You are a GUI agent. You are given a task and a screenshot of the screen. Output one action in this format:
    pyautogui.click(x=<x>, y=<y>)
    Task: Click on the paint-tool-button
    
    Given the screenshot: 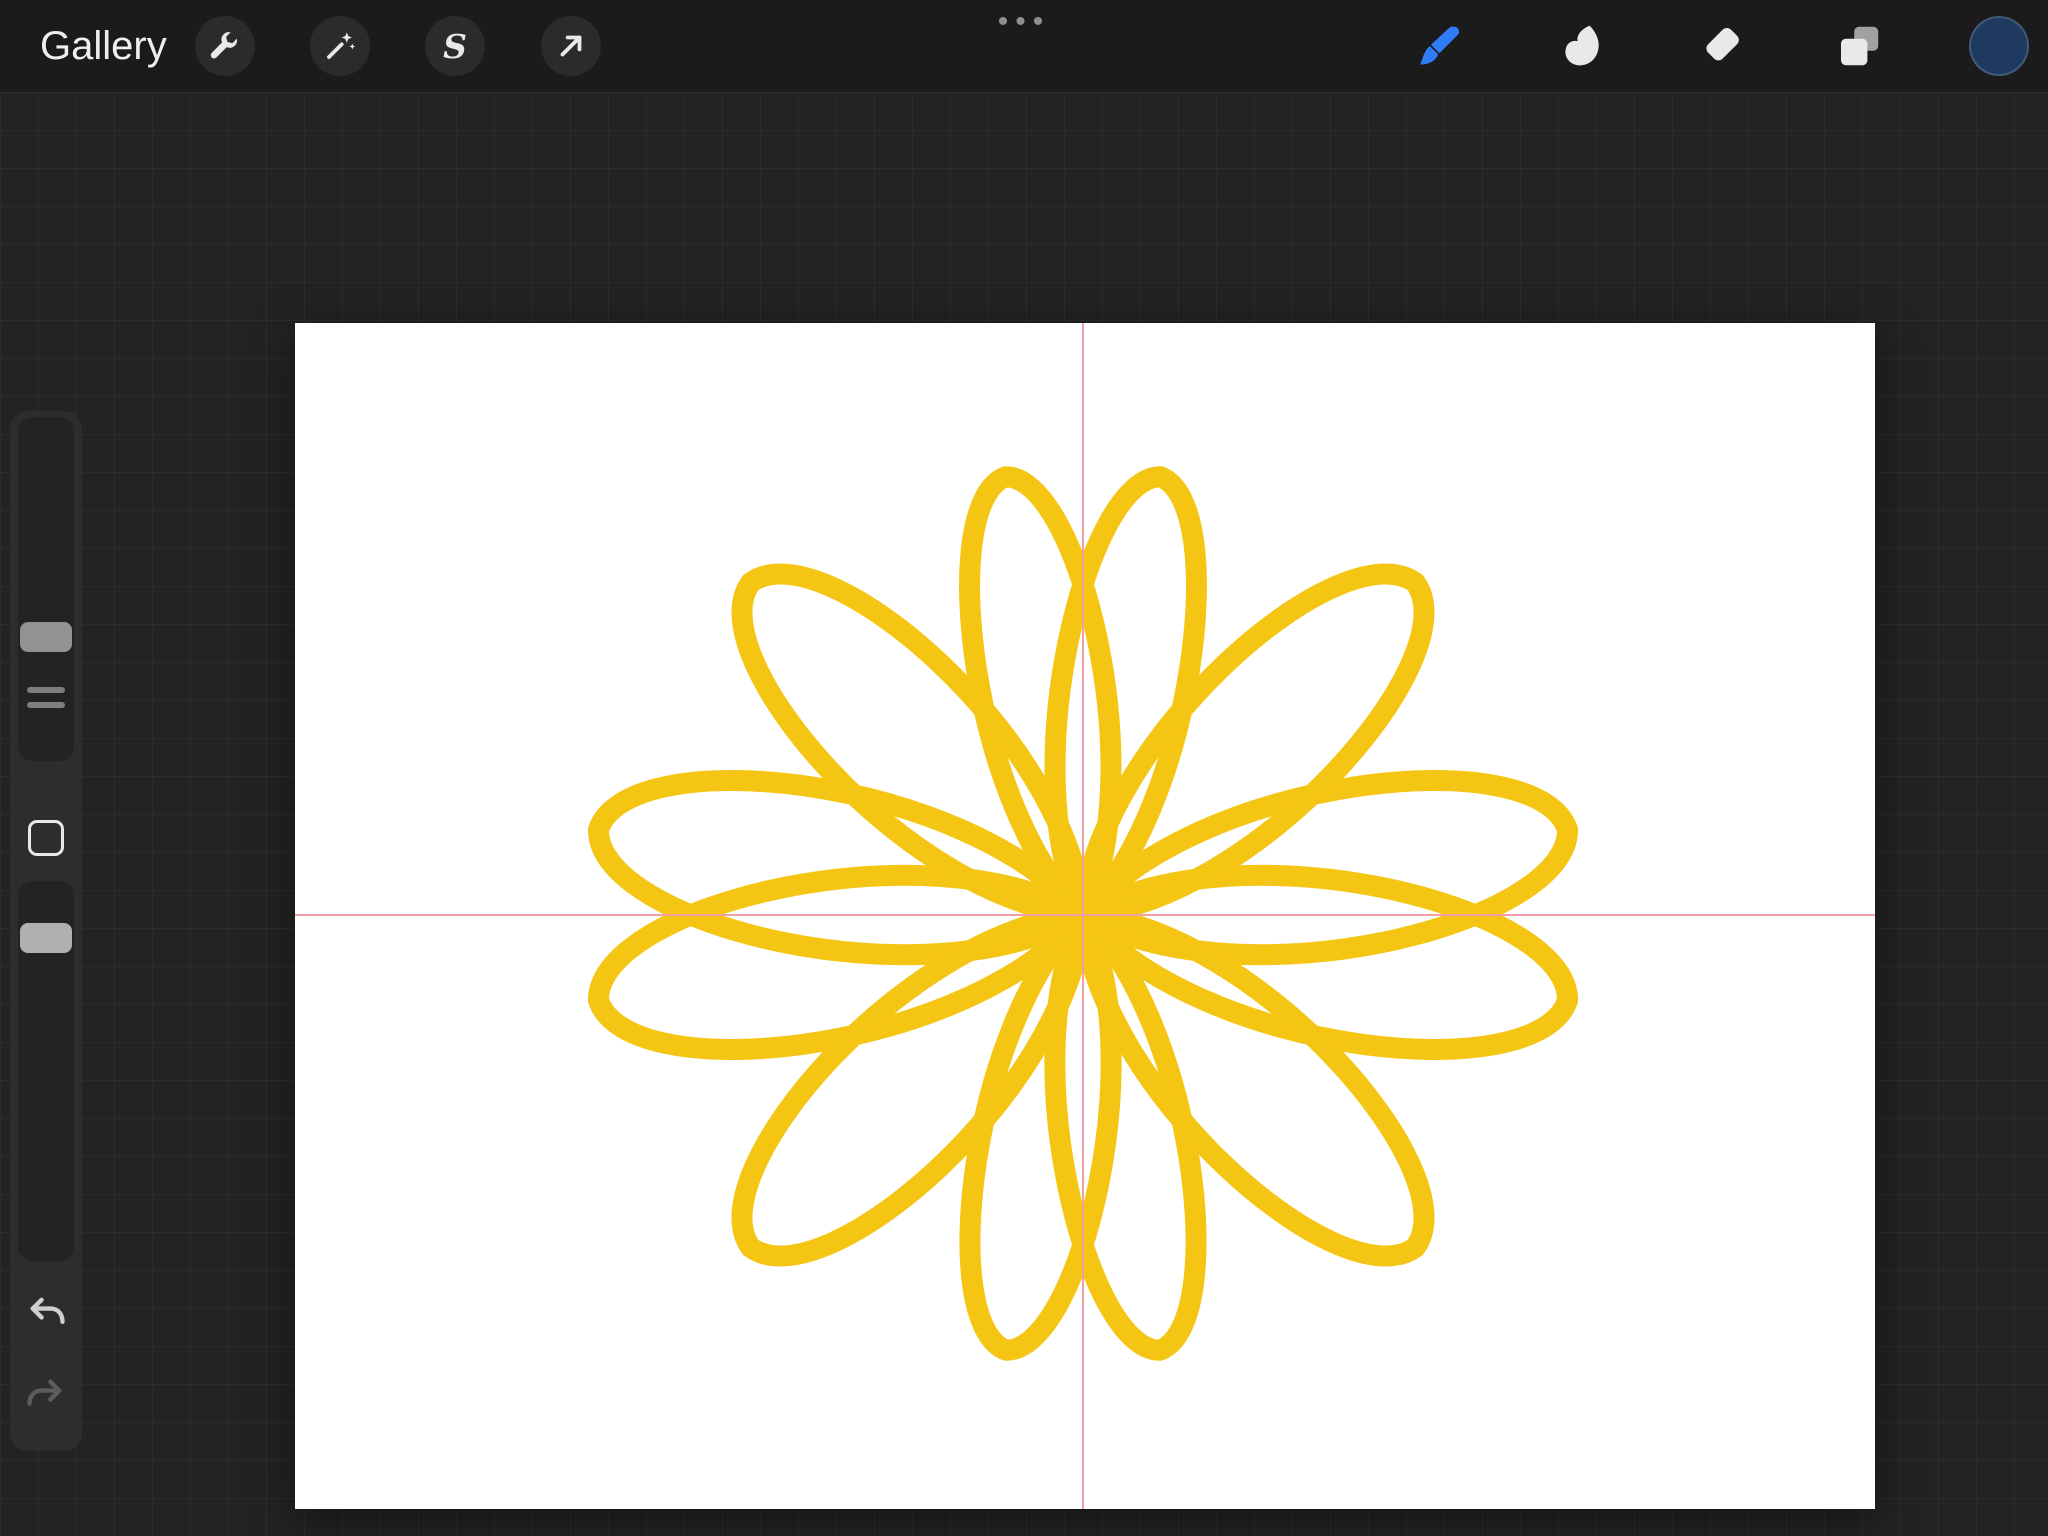 What is the action you would take?
    pyautogui.click(x=1437, y=46)
    